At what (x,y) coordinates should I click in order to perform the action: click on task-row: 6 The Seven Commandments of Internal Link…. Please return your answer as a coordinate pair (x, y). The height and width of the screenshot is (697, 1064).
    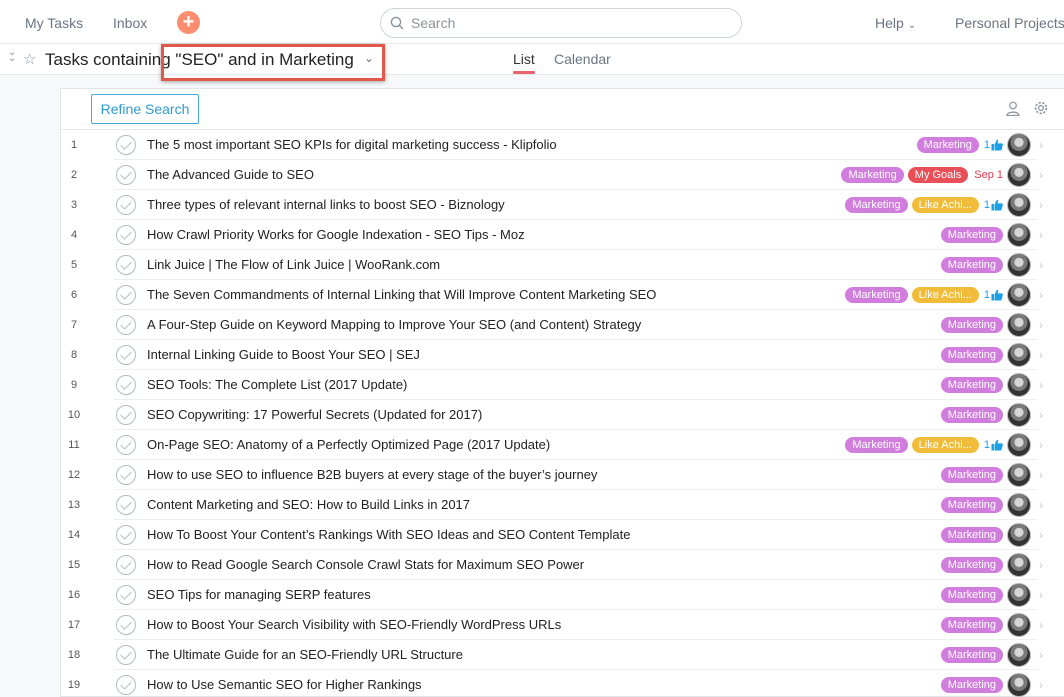
    Looking at the image, I should click on (562, 295).